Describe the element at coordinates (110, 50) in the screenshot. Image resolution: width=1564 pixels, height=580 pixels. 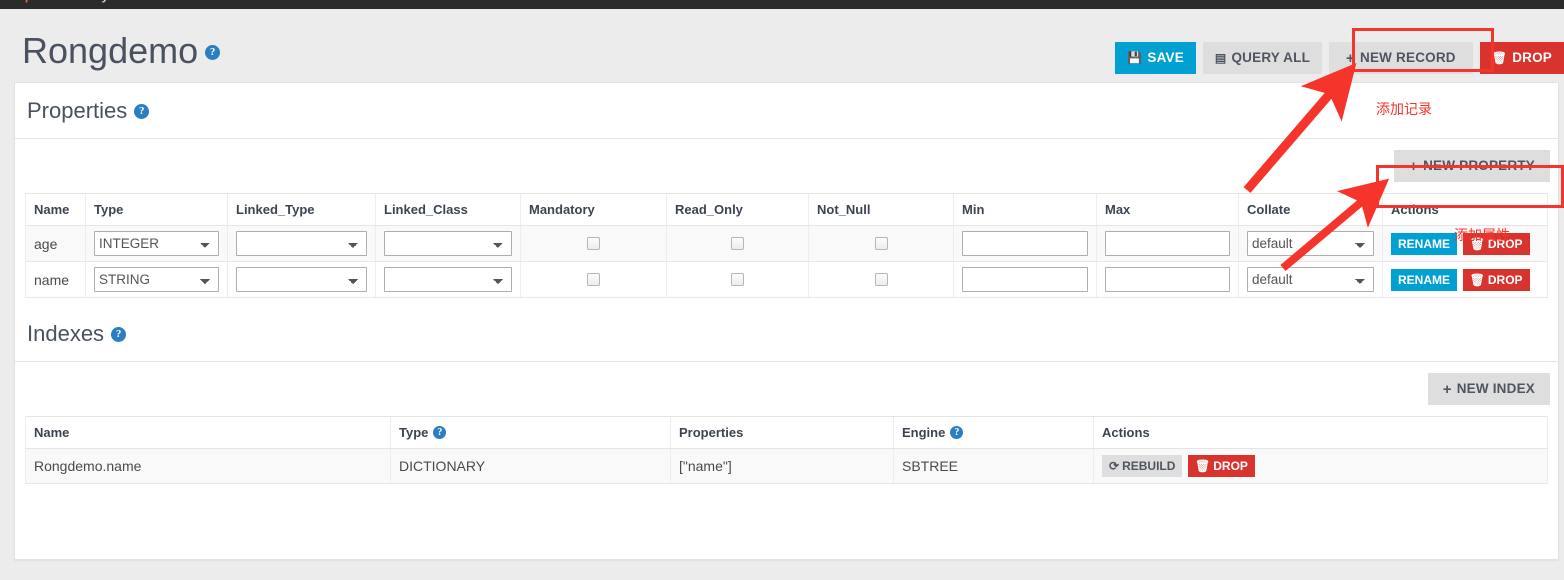
I see `page-title-label: Rongdemo` at that location.